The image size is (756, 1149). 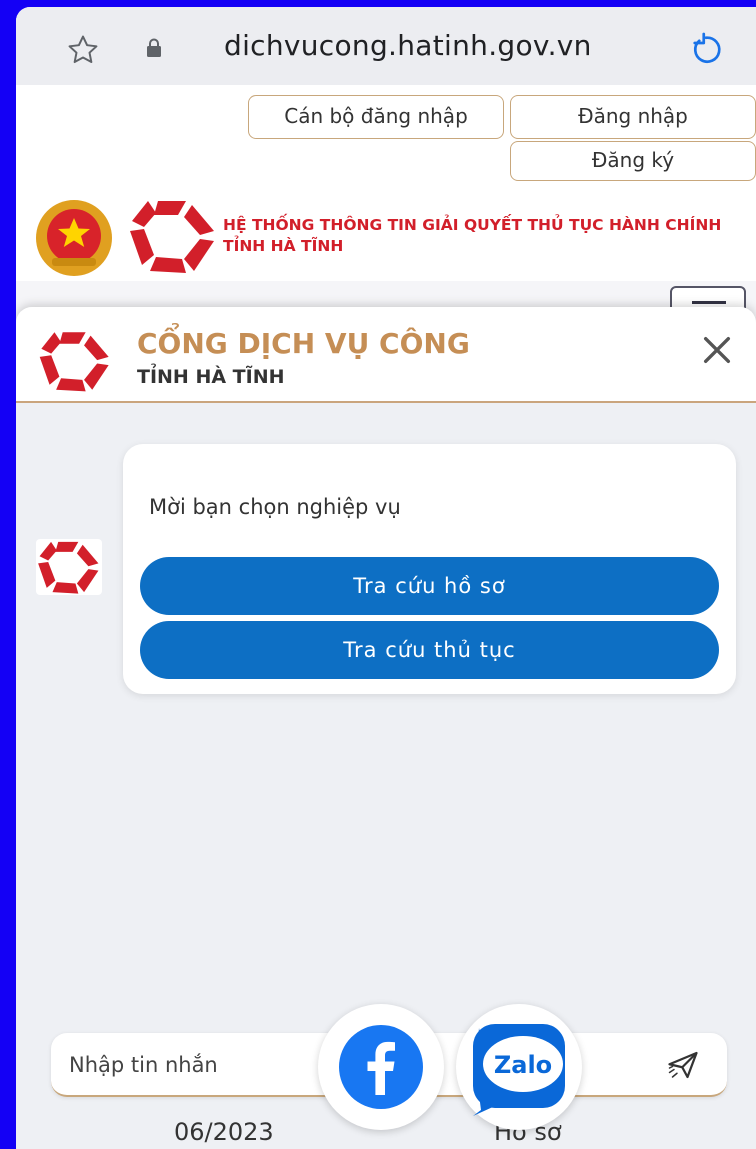 What do you see at coordinates (633, 161) in the screenshot?
I see `register-button: Đăng ký` at bounding box center [633, 161].